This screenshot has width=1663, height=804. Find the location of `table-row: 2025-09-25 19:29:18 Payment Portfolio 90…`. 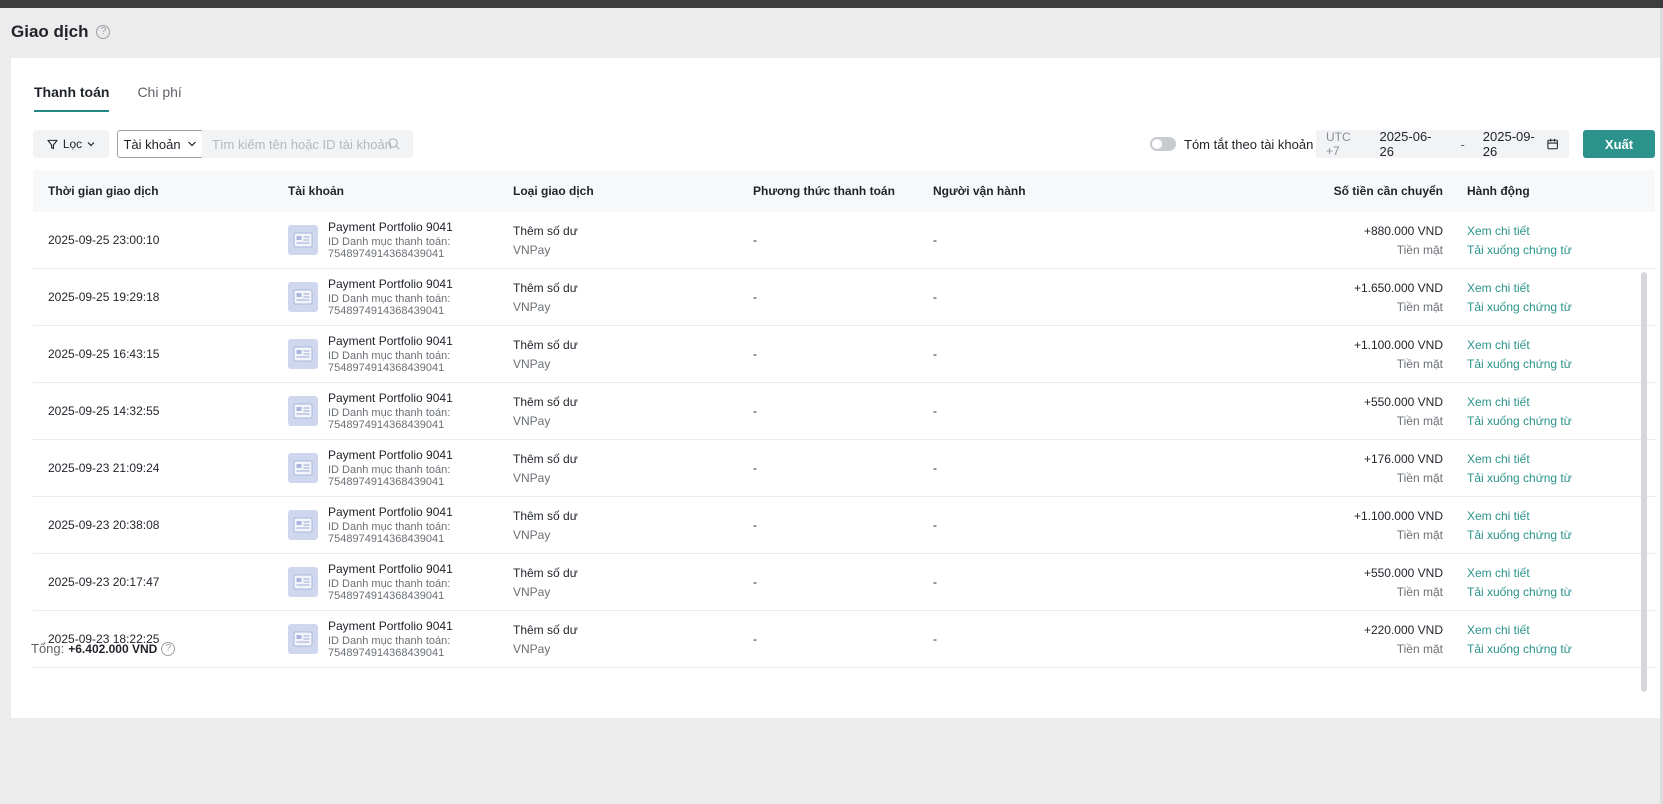

table-row: 2025-09-25 19:29:18 Payment Portfolio 90… is located at coordinates (844, 297).